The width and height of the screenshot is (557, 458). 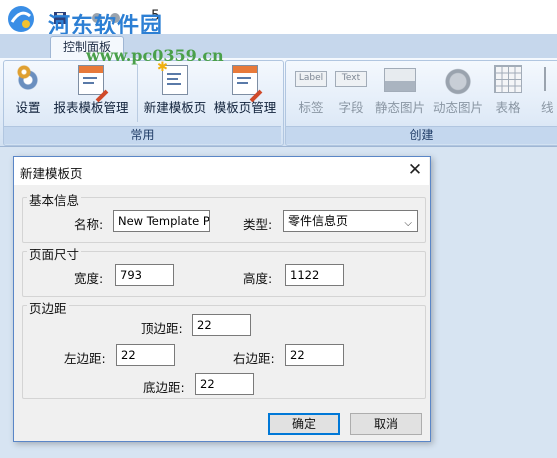 I want to click on settings-gear-icon, so click(x=28, y=80).